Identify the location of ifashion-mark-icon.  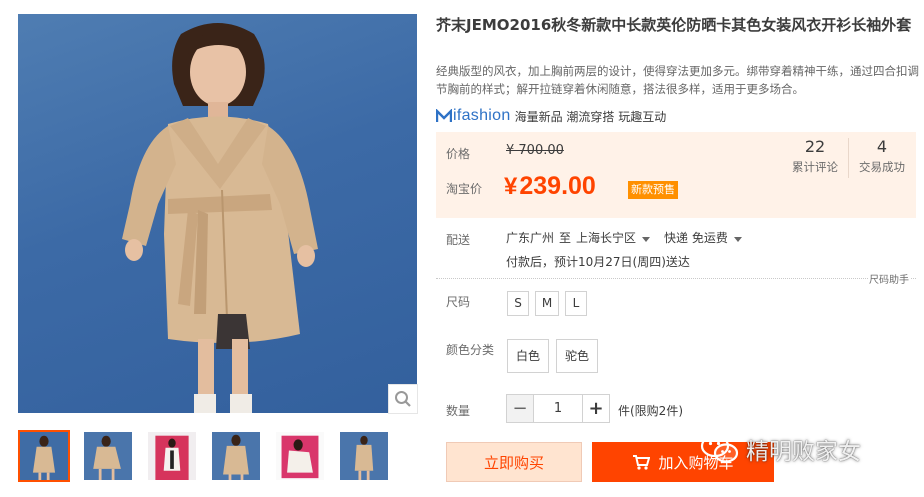
(444, 115).